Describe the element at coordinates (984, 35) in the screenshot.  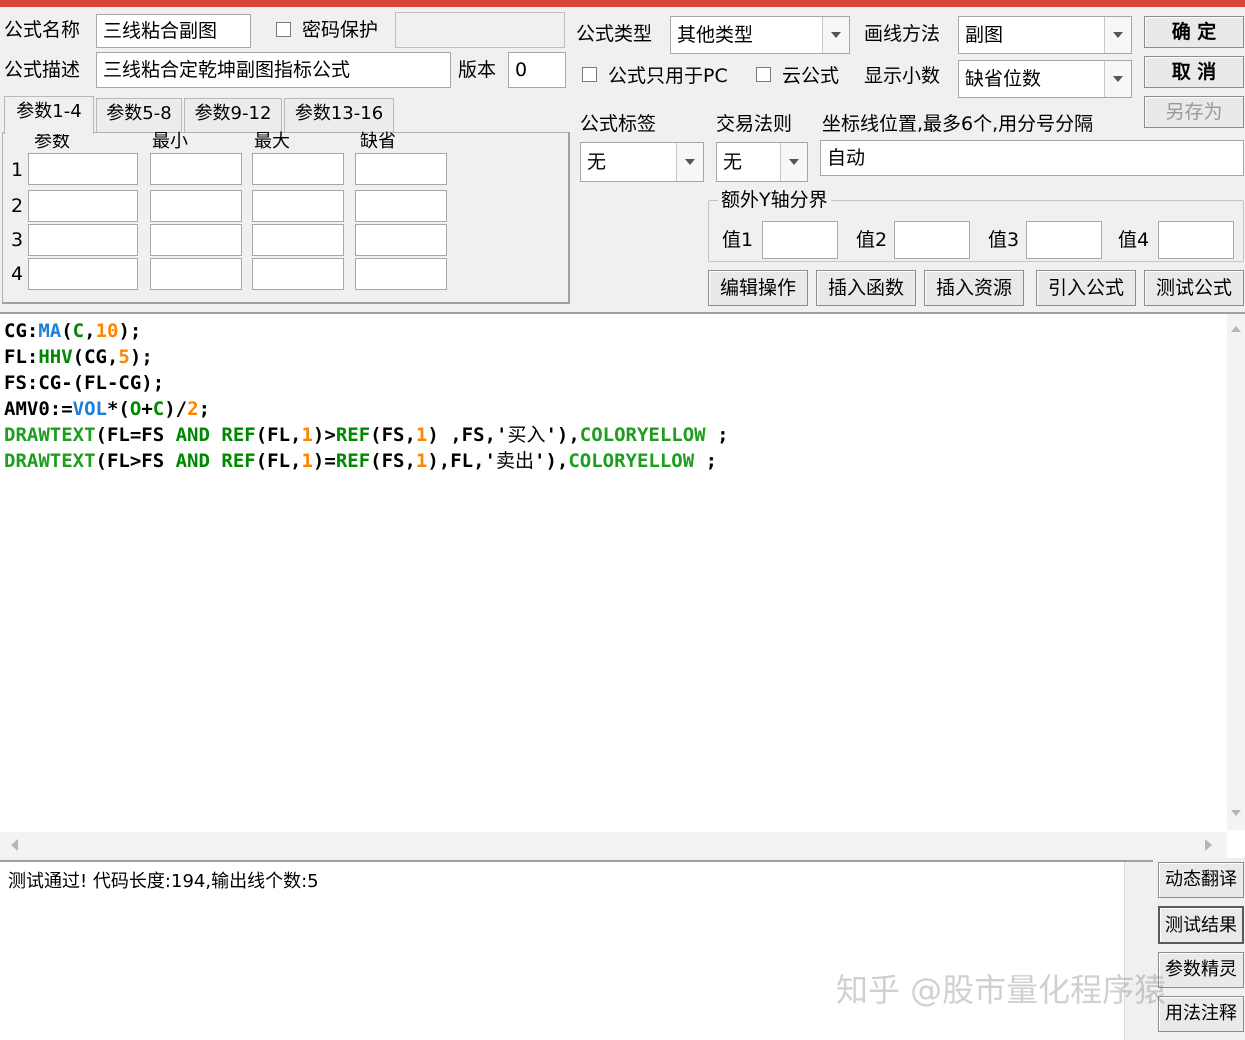
I see `draw-method-value: 副图` at that location.